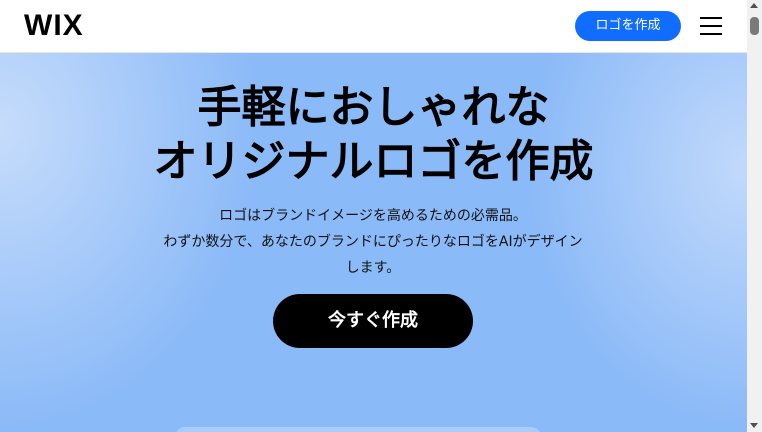 The height and width of the screenshot is (432, 762). I want to click on hero-headline-line1: 手軽におしゃれな, so click(373, 107).